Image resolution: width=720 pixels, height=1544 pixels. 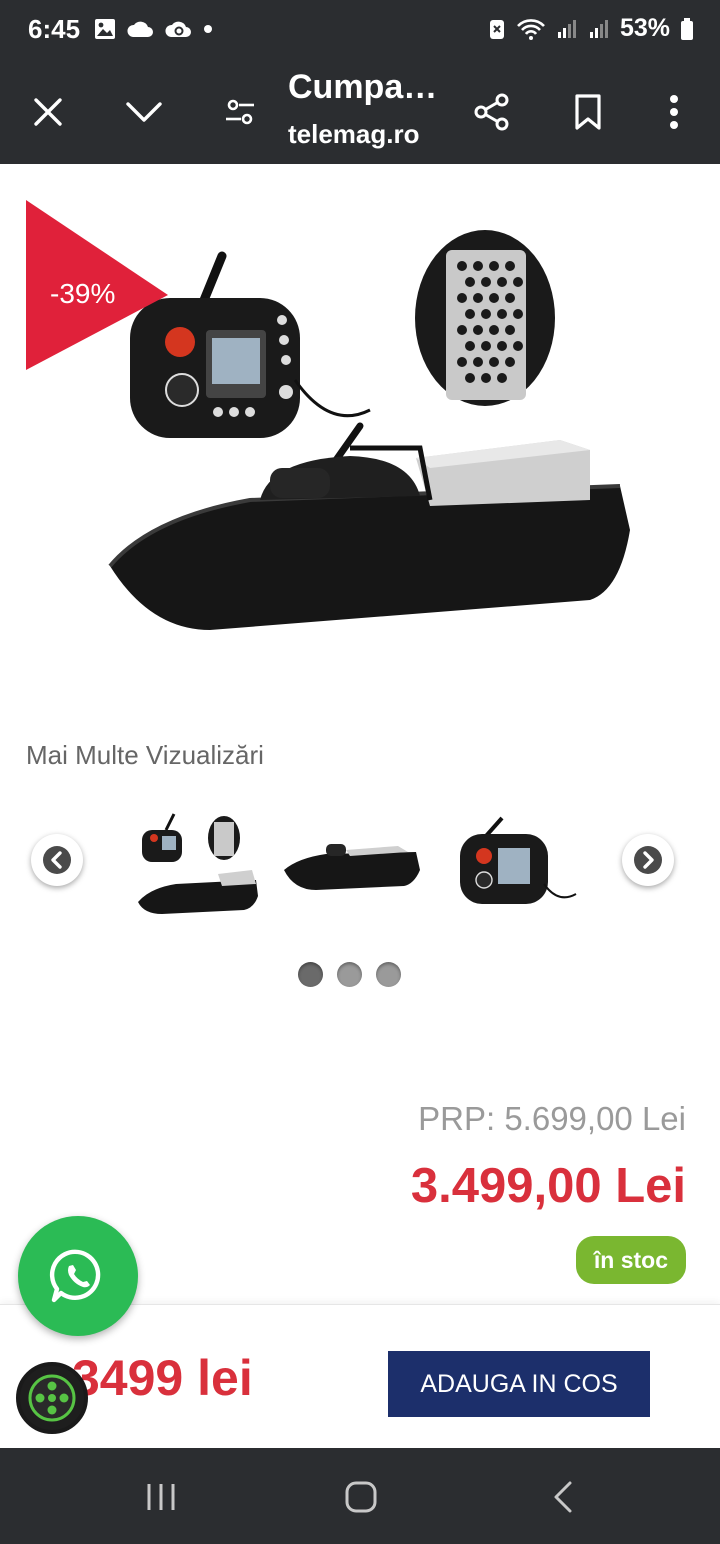 I want to click on page-domain: telemag.ro, so click(x=354, y=134).